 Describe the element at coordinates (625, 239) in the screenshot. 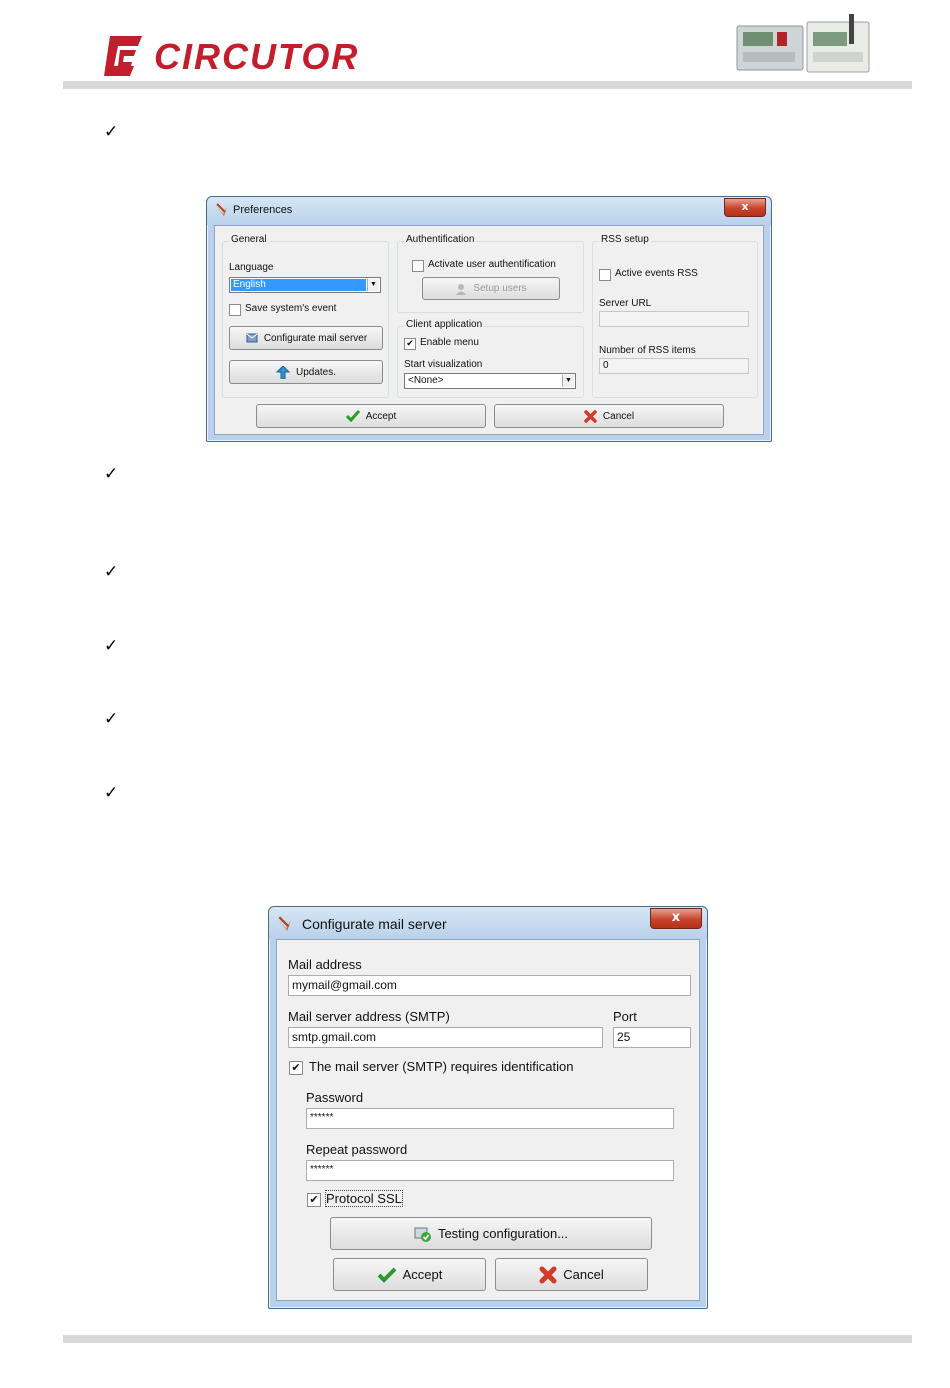

I see `rss-setup-legend: RSS setup` at that location.